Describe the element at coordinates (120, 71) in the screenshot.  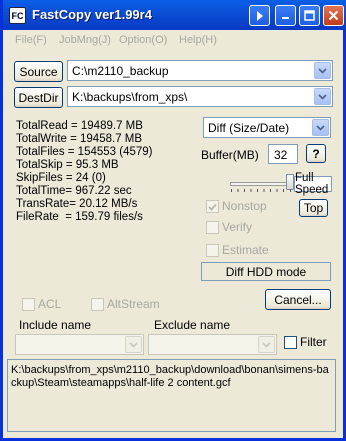
I see `source-path-value: C:\m2110_backup` at that location.